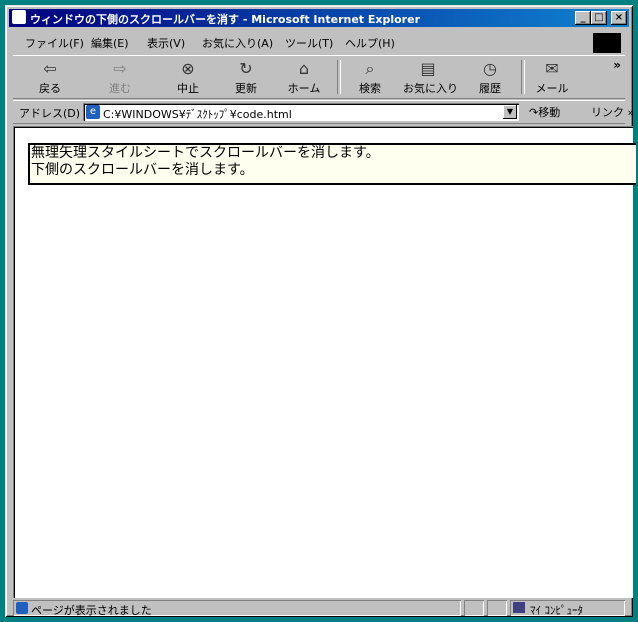 The image size is (638, 622). I want to click on stop-button: ⊗ 中止, so click(188, 78).